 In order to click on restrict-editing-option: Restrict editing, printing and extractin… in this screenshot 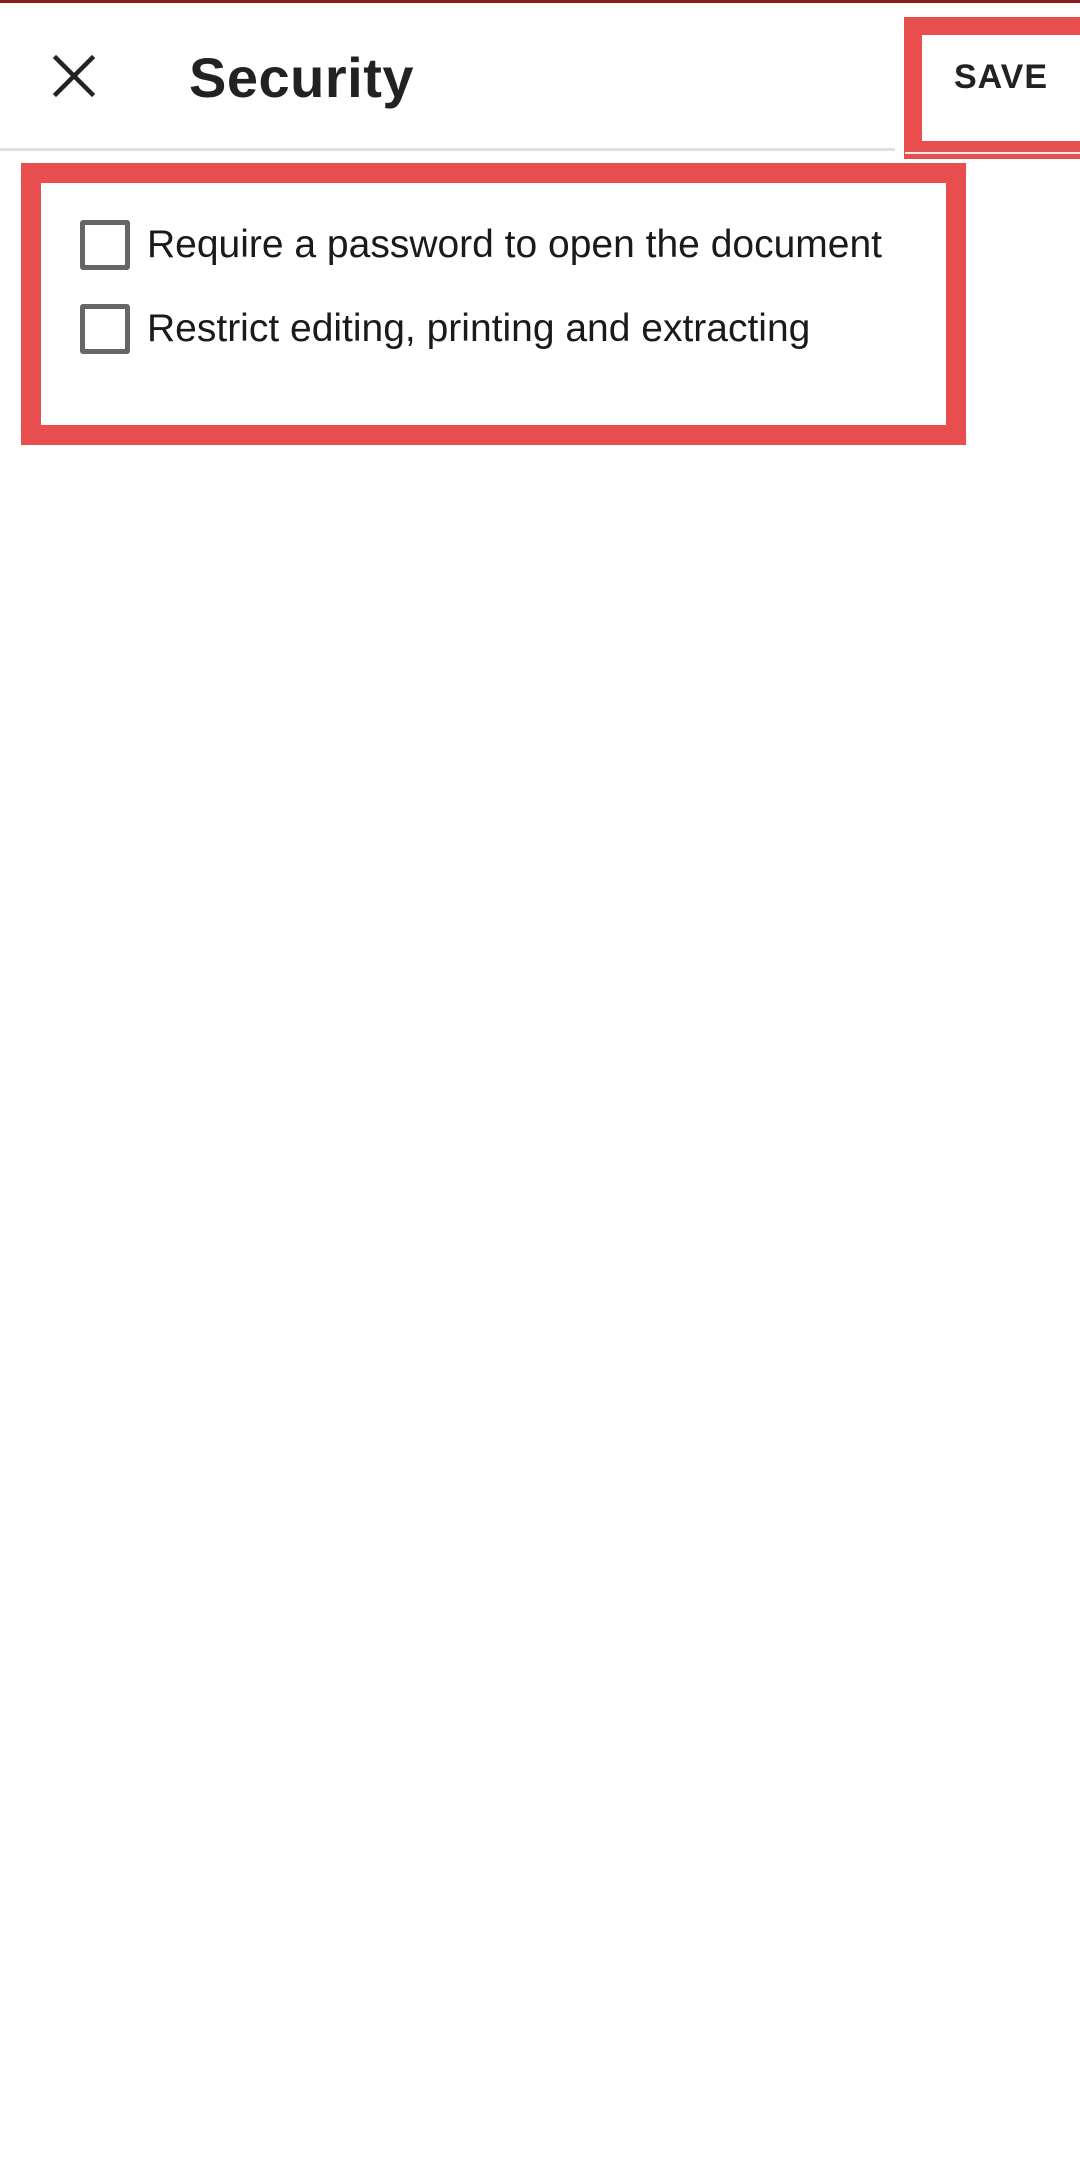, I will do `click(445, 329)`.